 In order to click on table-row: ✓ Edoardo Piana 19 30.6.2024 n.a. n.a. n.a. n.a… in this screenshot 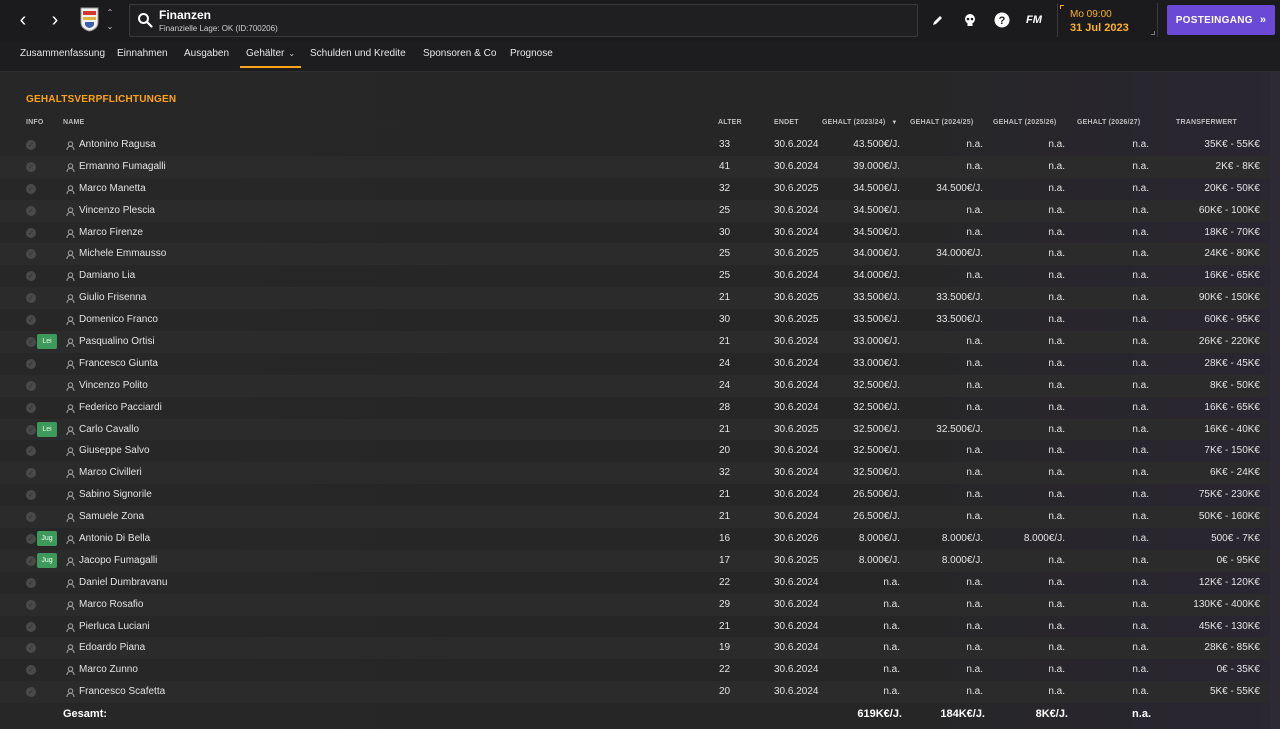, I will do `click(635, 648)`.